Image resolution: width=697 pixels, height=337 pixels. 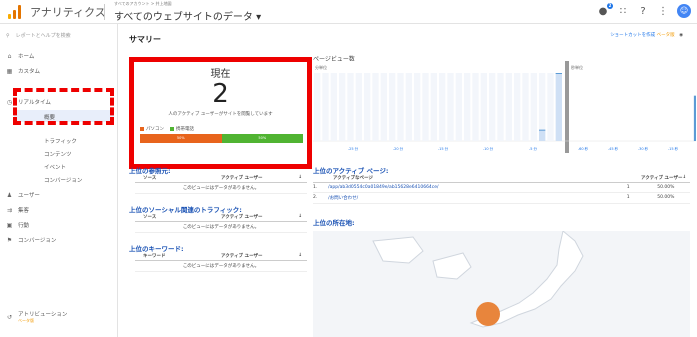 What do you see at coordinates (613, 148) in the screenshot?
I see `second-tick-label: -45 秒` at bounding box center [613, 148].